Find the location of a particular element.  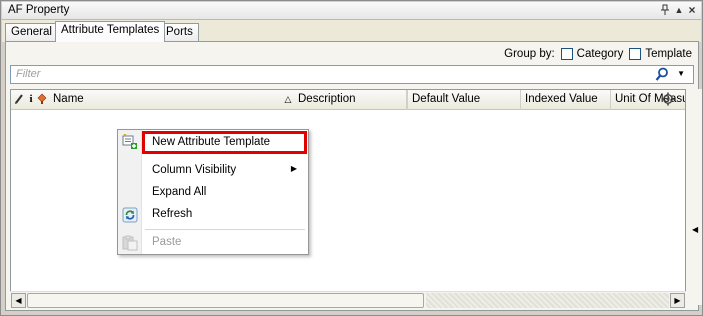

category-checkbox is located at coordinates (566, 54).